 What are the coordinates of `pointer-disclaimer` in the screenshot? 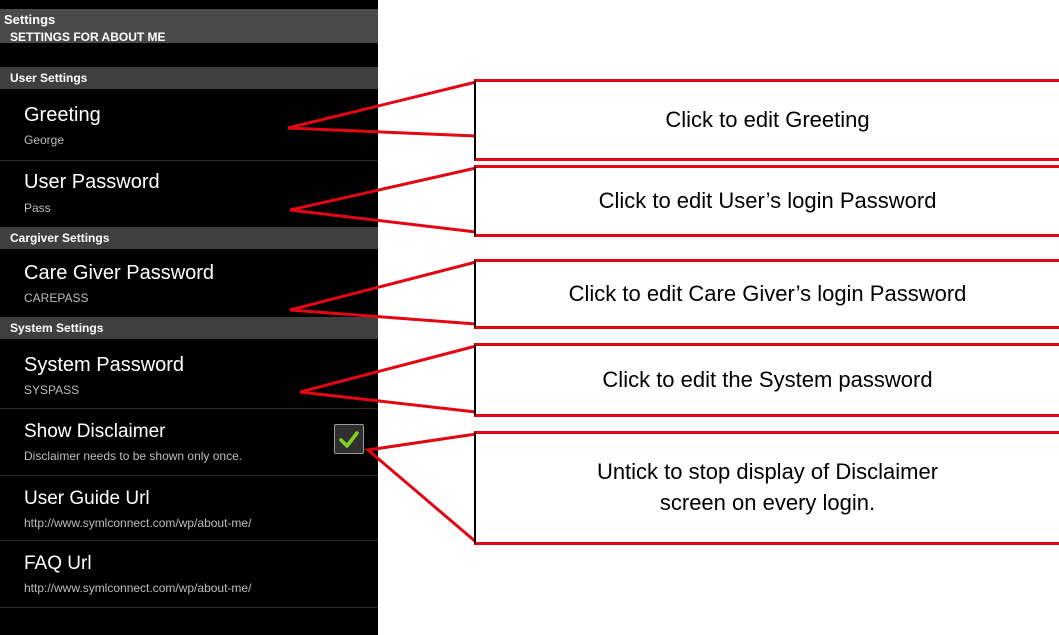 It's located at (420, 488).